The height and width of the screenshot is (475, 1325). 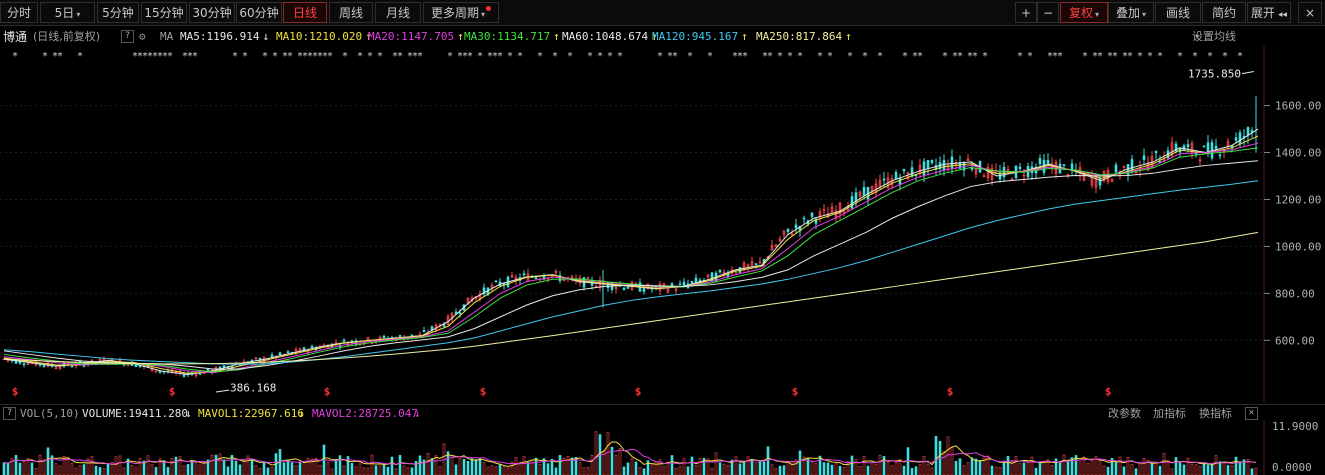 I want to click on period-tab-3: 15分钟, so click(x=164, y=12).